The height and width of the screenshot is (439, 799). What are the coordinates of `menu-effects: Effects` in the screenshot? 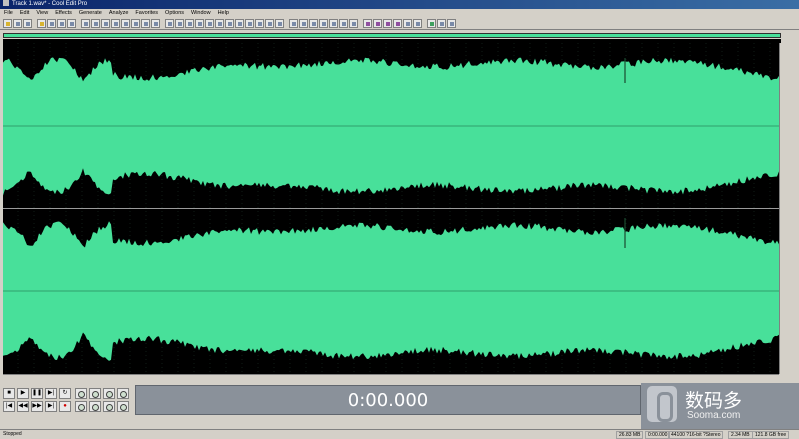 It's located at (63, 13).